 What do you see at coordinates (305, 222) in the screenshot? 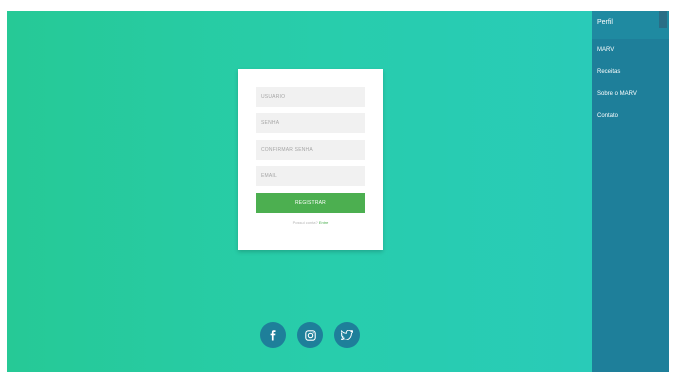
I see `login-prompt-text: Possui conta?` at bounding box center [305, 222].